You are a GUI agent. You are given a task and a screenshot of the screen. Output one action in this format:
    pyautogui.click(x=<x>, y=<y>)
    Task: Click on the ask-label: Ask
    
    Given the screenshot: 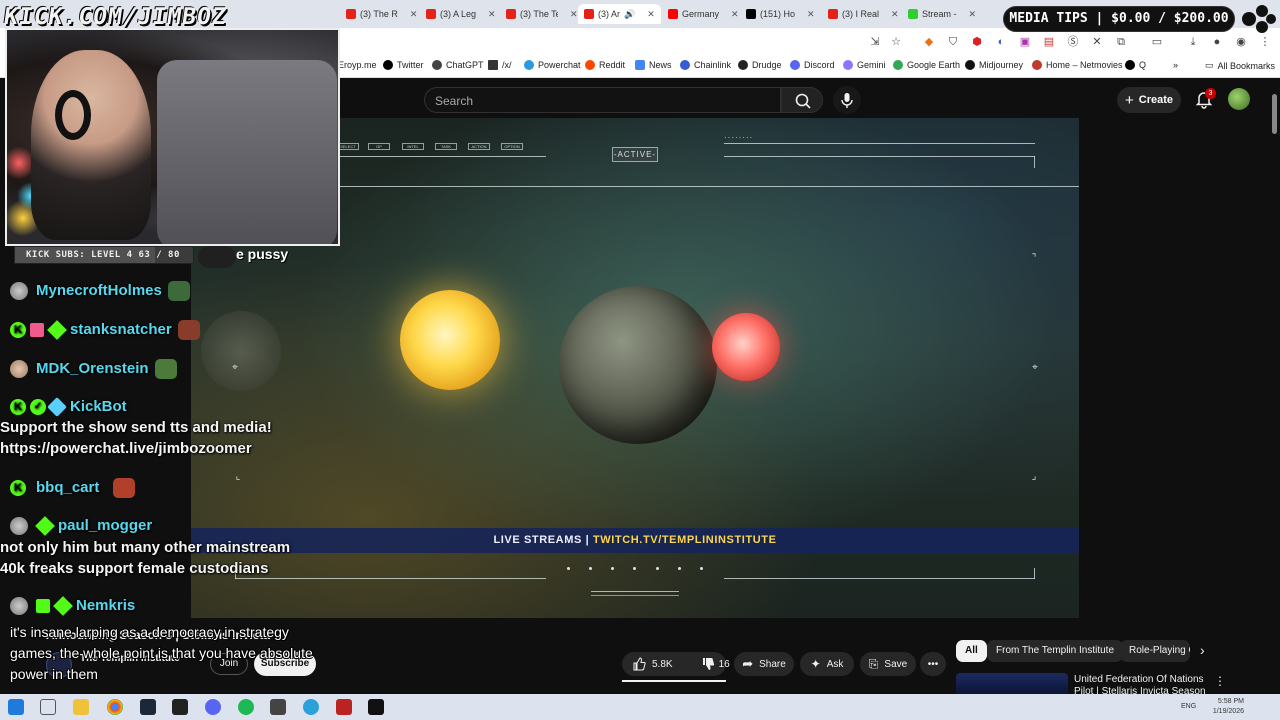 What is the action you would take?
    pyautogui.click(x=835, y=664)
    